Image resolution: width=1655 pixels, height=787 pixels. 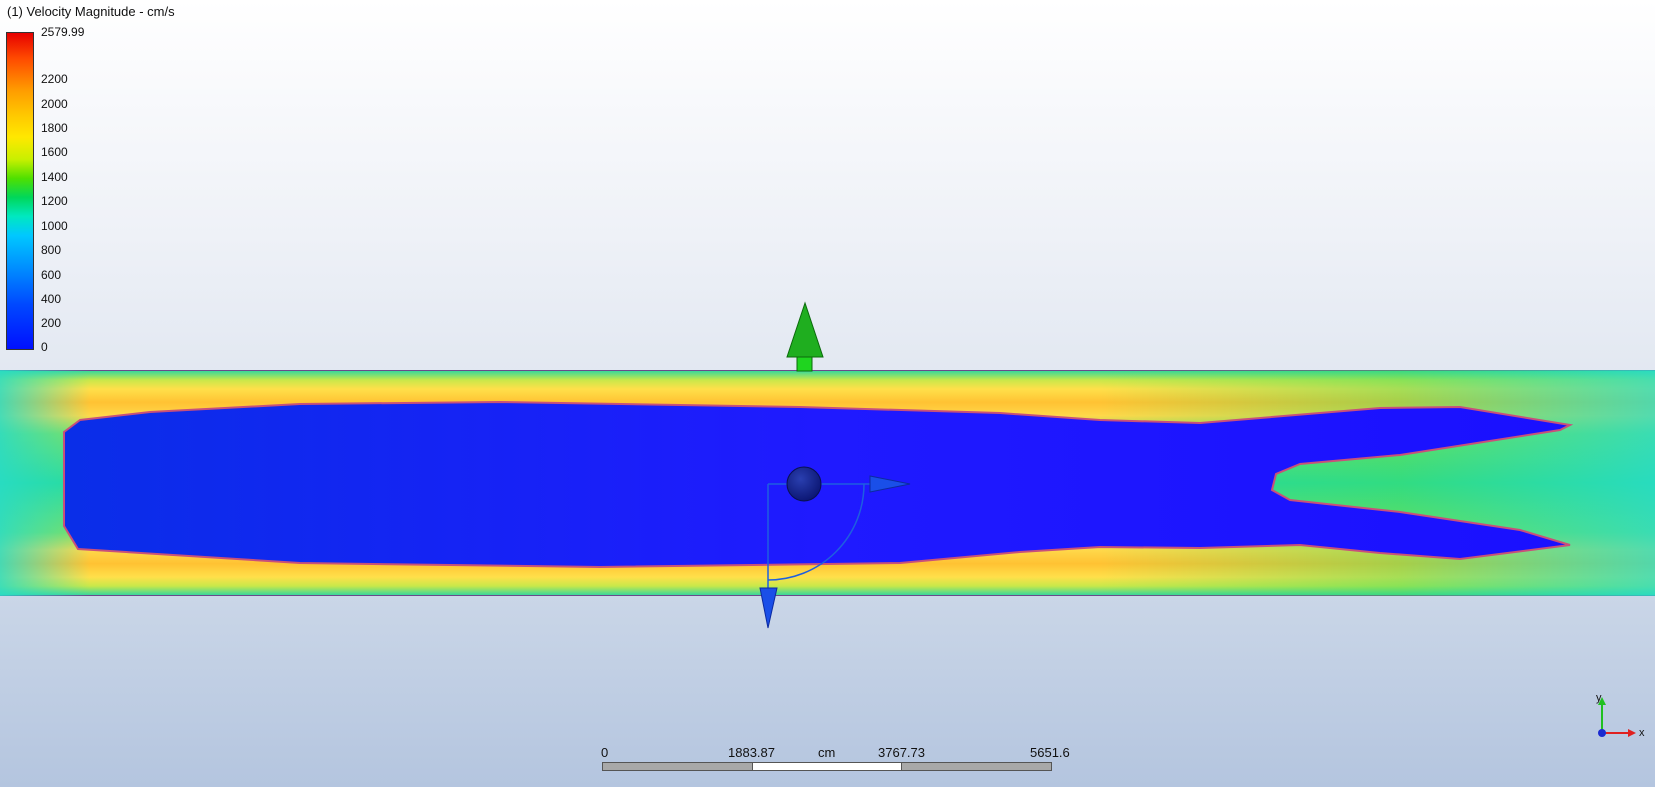 What do you see at coordinates (1599, 698) in the screenshot?
I see `triad-y-label: y` at bounding box center [1599, 698].